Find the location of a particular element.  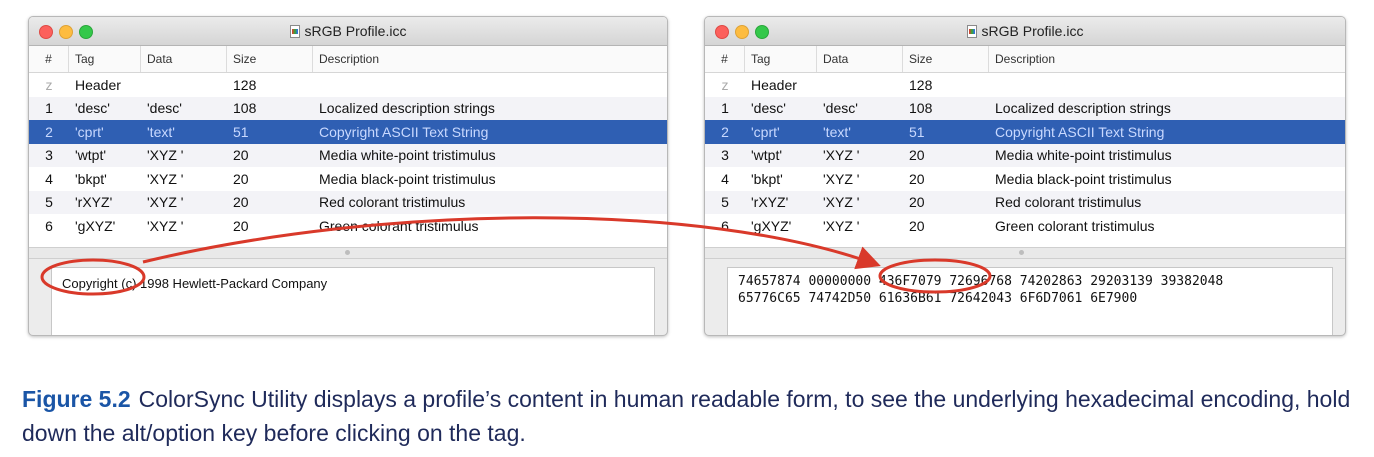

cell-number: 4 is located at coordinates (725, 178).